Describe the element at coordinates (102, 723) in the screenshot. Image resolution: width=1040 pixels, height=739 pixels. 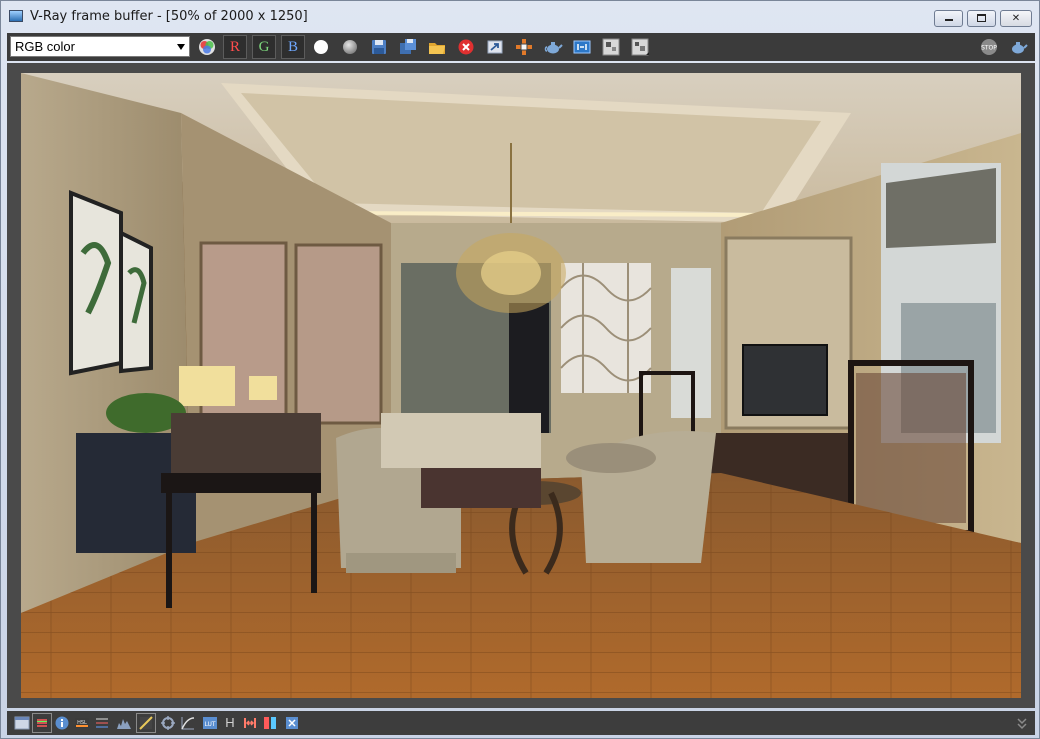
I see `levels-icon` at that location.